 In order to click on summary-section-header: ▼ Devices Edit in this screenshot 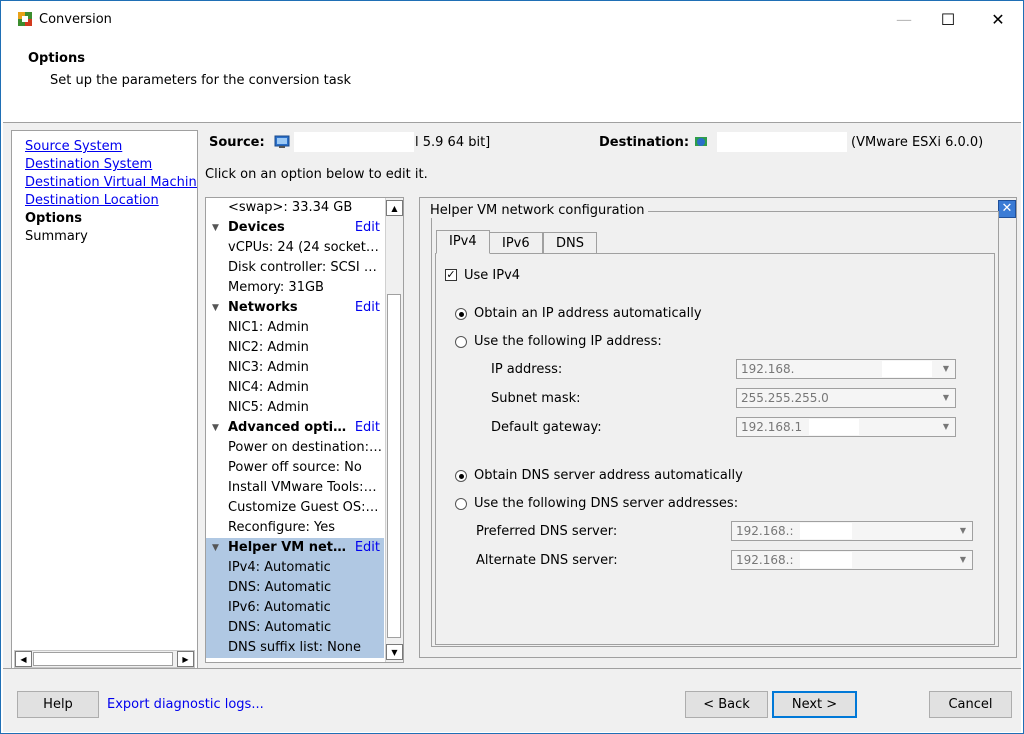, I will do `click(295, 228)`.